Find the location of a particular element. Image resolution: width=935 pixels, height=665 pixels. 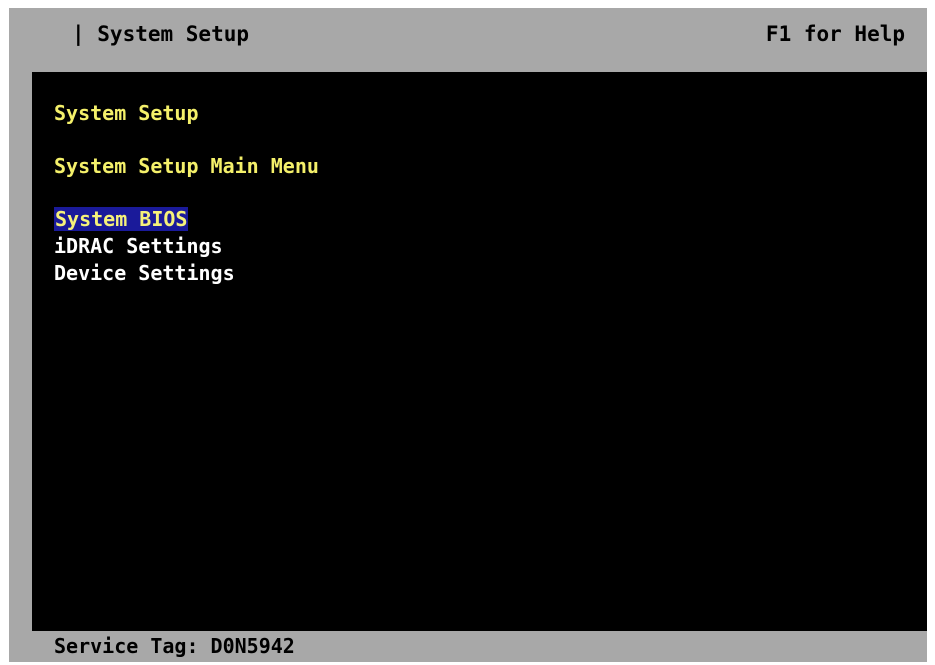

menu-item-system-bios: System BIOS is located at coordinates (144, 219).